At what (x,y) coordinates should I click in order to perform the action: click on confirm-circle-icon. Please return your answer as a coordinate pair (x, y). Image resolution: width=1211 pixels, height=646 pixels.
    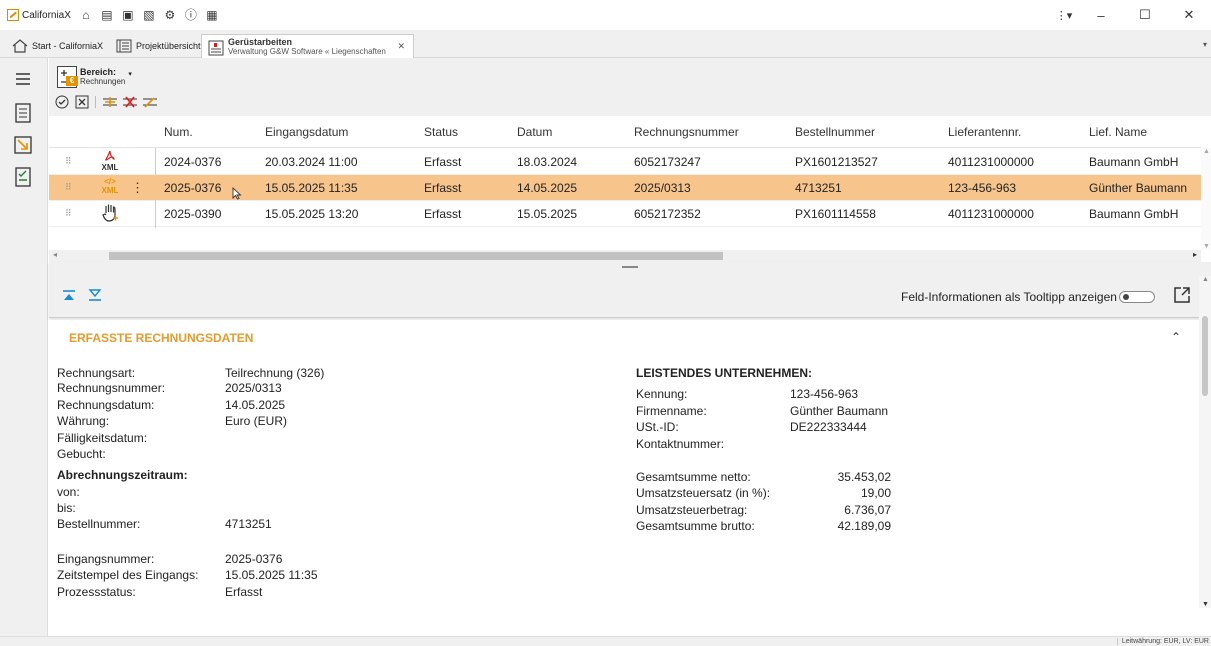
    Looking at the image, I should click on (62, 102).